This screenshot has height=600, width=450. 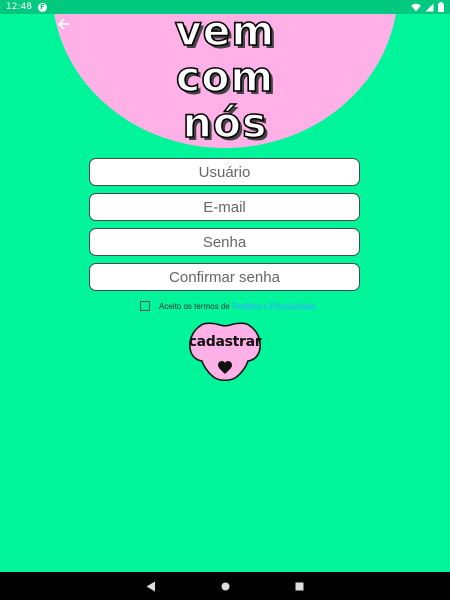 I want to click on dog-head-shape-icon, so click(x=225, y=352).